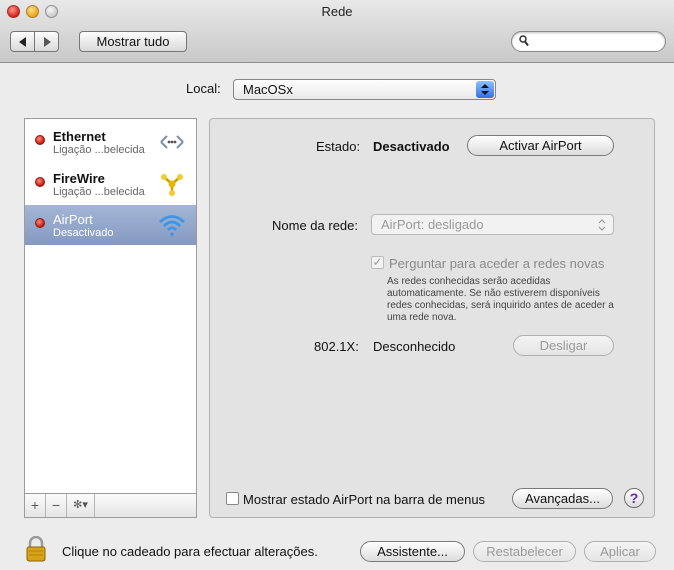 The height and width of the screenshot is (570, 674). What do you see at coordinates (377, 262) in the screenshot?
I see `ask-new-networks-checkbox: ✓` at bounding box center [377, 262].